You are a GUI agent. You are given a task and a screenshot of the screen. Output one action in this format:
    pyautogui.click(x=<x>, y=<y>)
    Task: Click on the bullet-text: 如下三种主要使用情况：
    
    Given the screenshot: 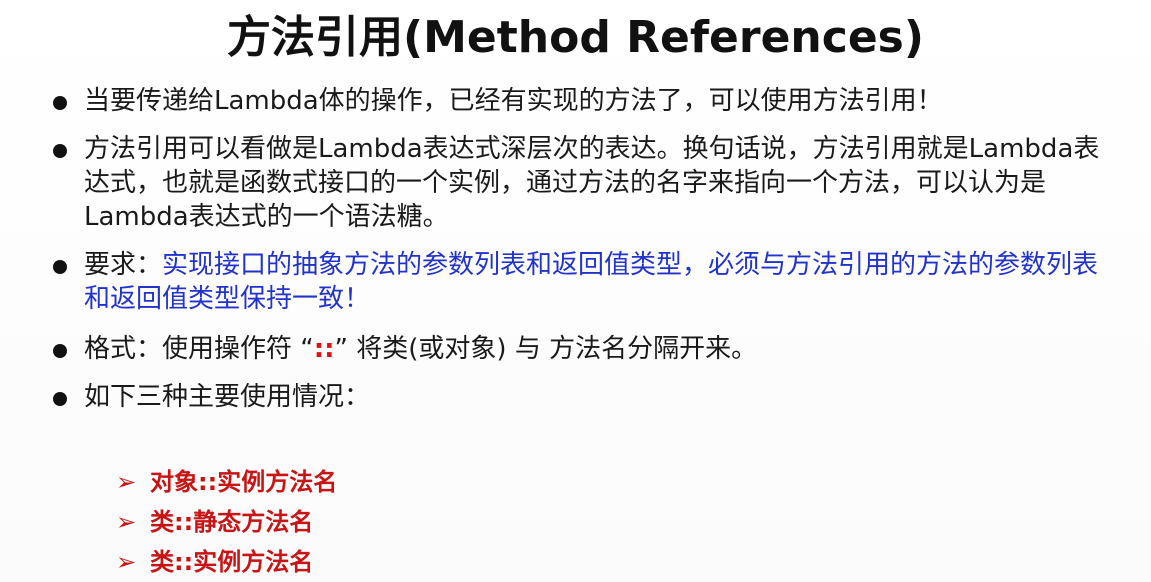 What is the action you would take?
    pyautogui.click(x=227, y=397)
    